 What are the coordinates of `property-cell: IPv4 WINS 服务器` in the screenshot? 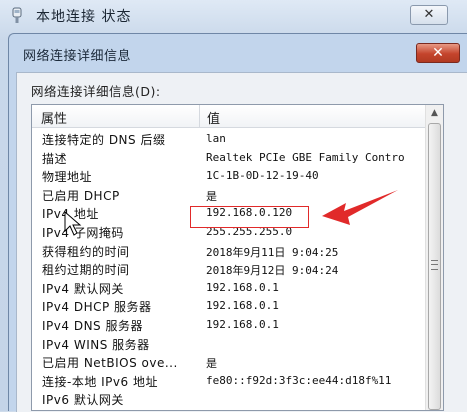 It's located at (96, 344).